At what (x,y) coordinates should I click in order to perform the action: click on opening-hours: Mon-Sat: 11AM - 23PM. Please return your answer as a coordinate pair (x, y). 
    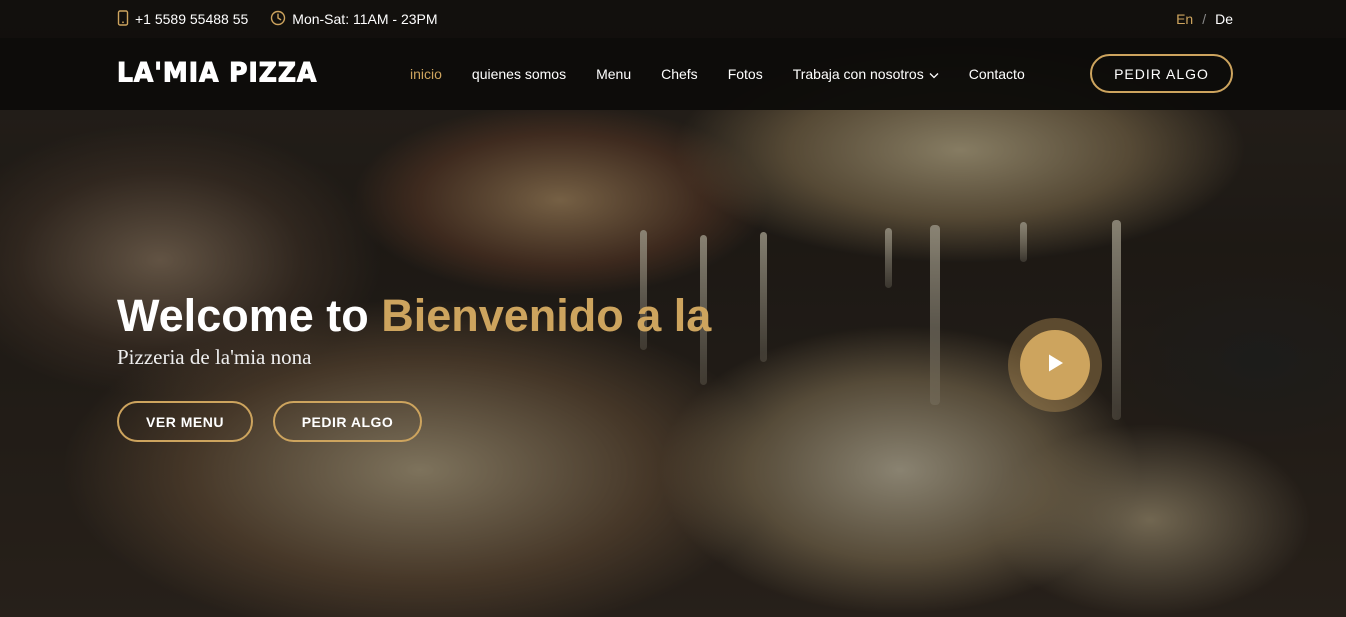
    Looking at the image, I should click on (365, 19).